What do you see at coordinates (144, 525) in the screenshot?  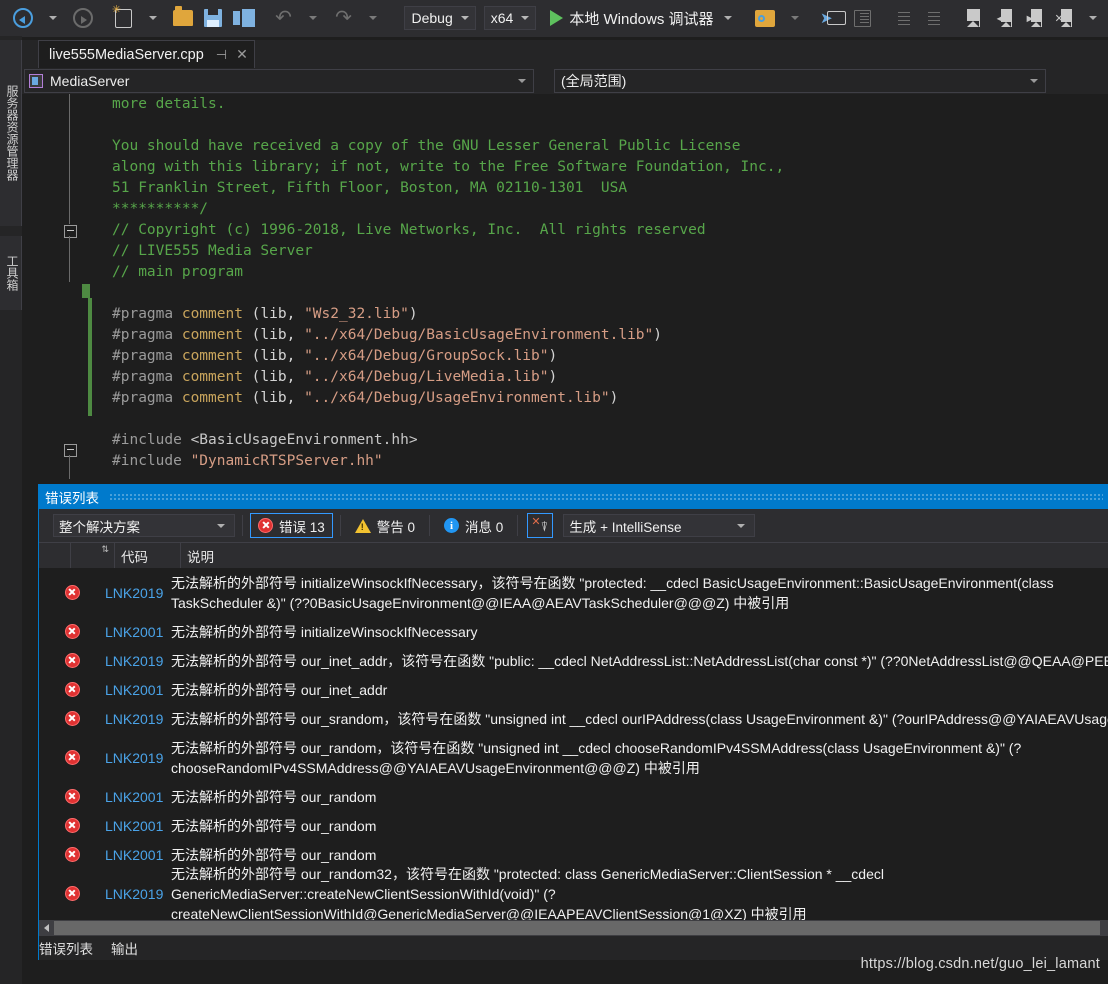 I see `error-scope-dropdown: 整个解决方案` at bounding box center [144, 525].